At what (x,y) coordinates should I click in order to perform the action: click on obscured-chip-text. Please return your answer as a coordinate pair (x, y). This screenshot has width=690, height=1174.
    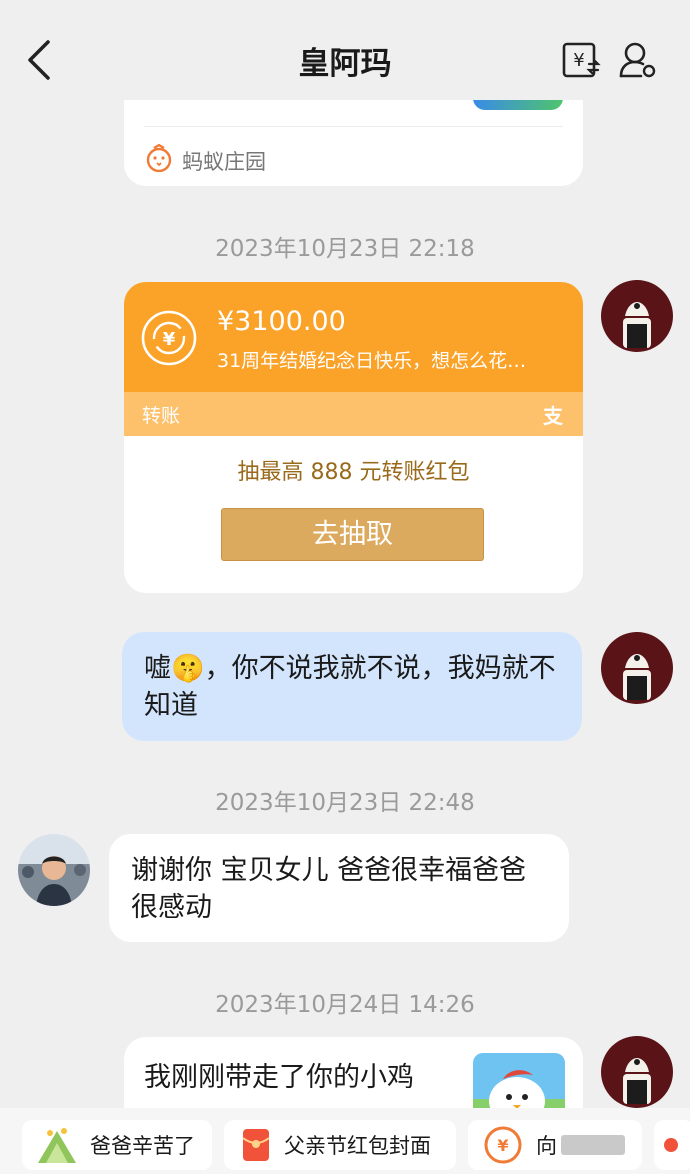
    Looking at the image, I should click on (593, 1145).